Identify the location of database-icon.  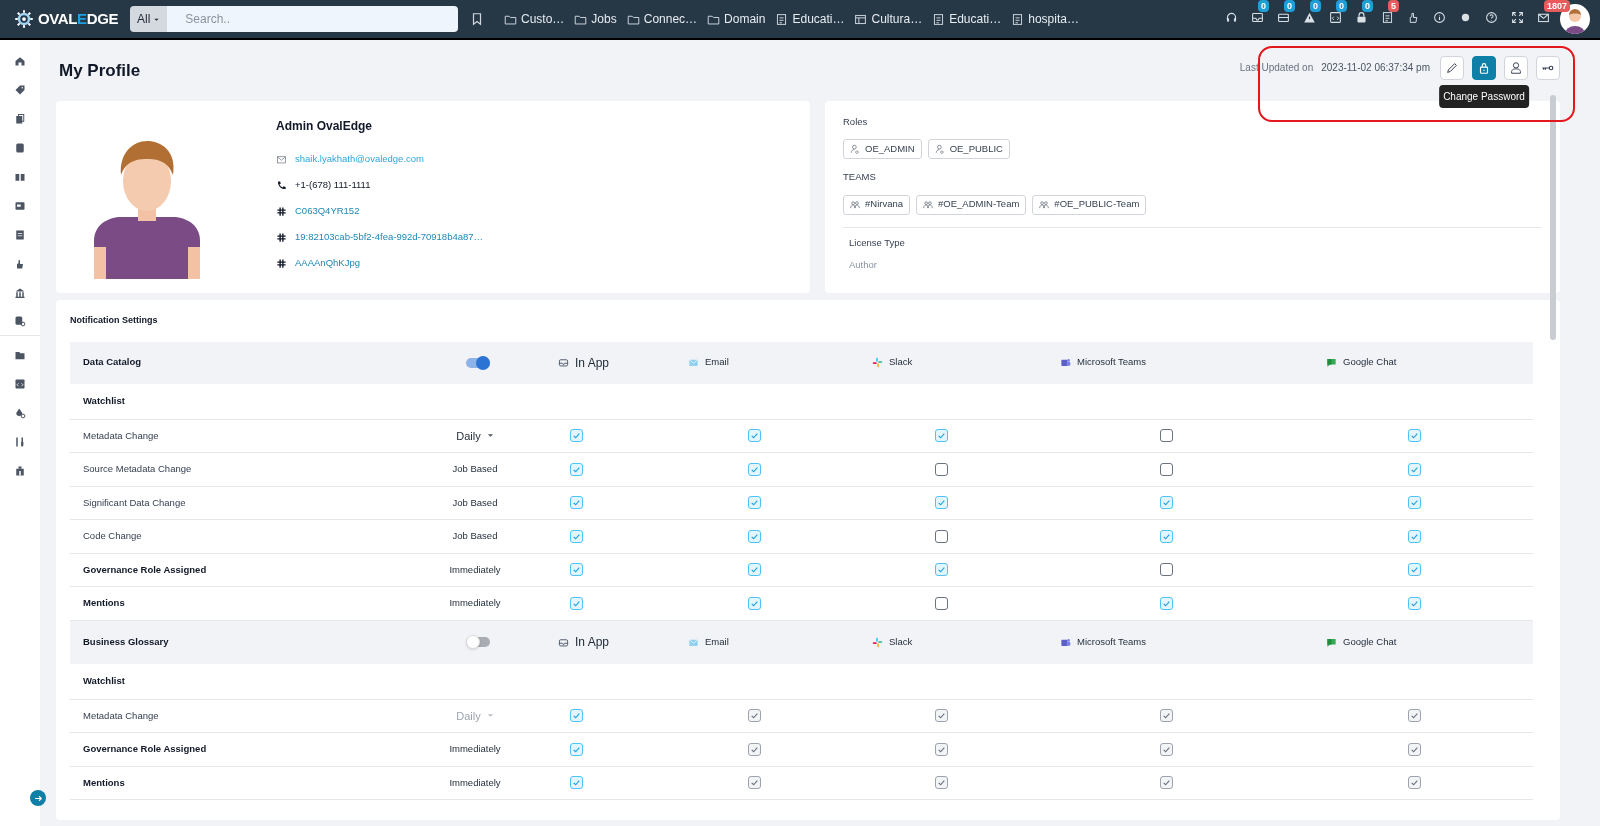
(20, 147).